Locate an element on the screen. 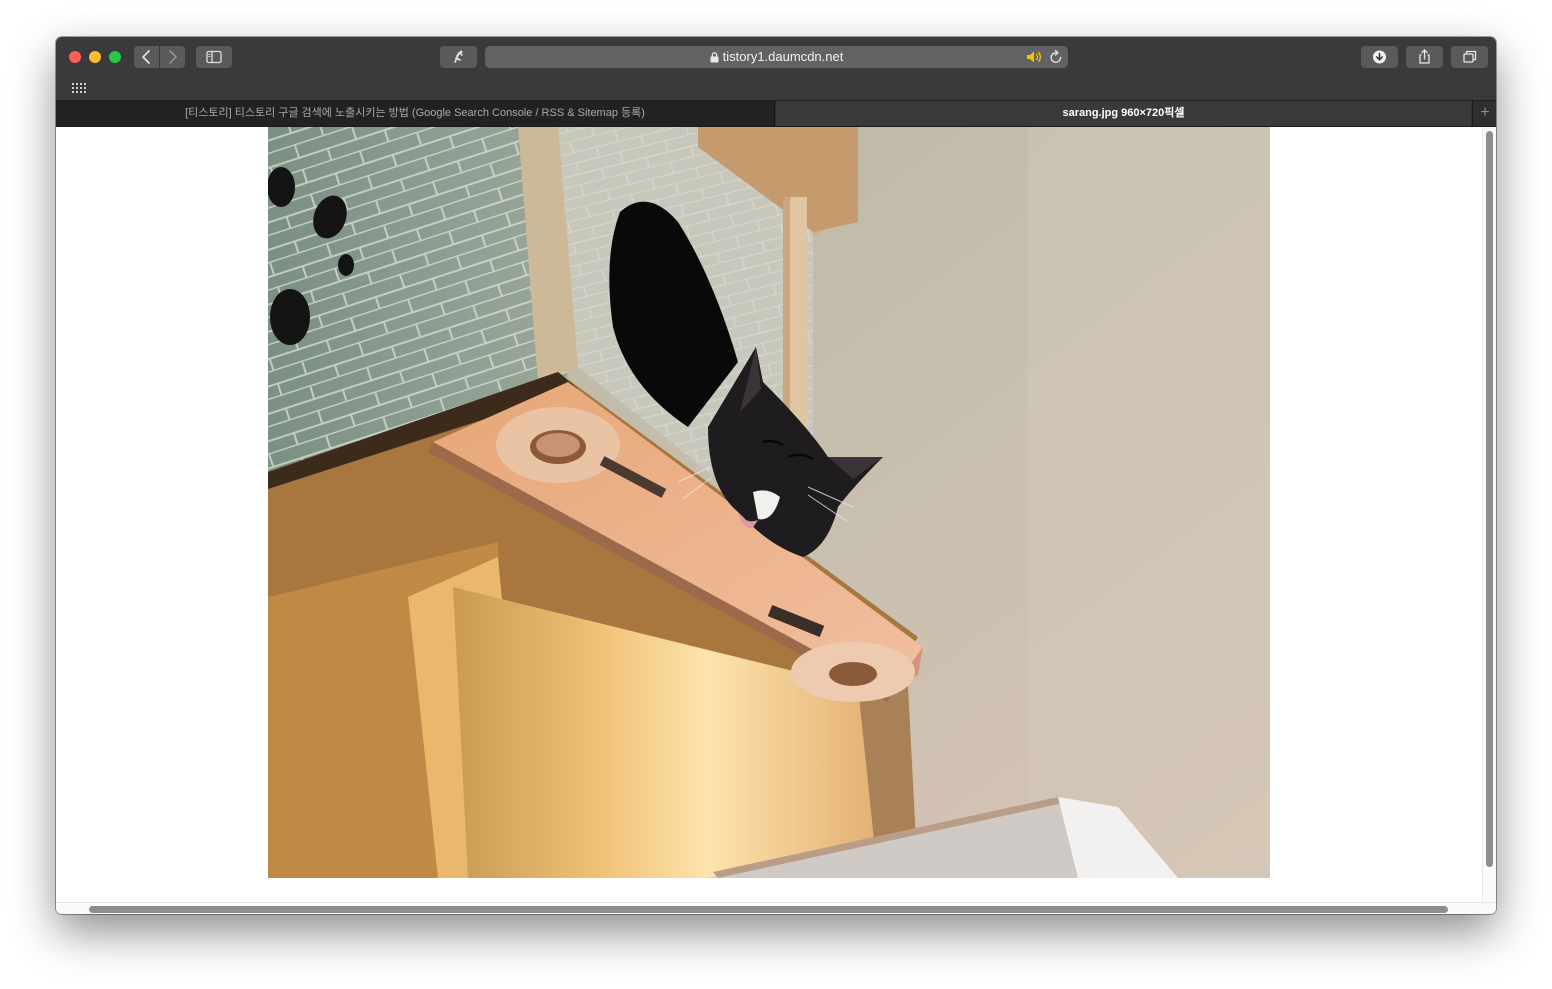 The width and height of the screenshot is (1552, 989). extension-button is located at coordinates (458, 57).